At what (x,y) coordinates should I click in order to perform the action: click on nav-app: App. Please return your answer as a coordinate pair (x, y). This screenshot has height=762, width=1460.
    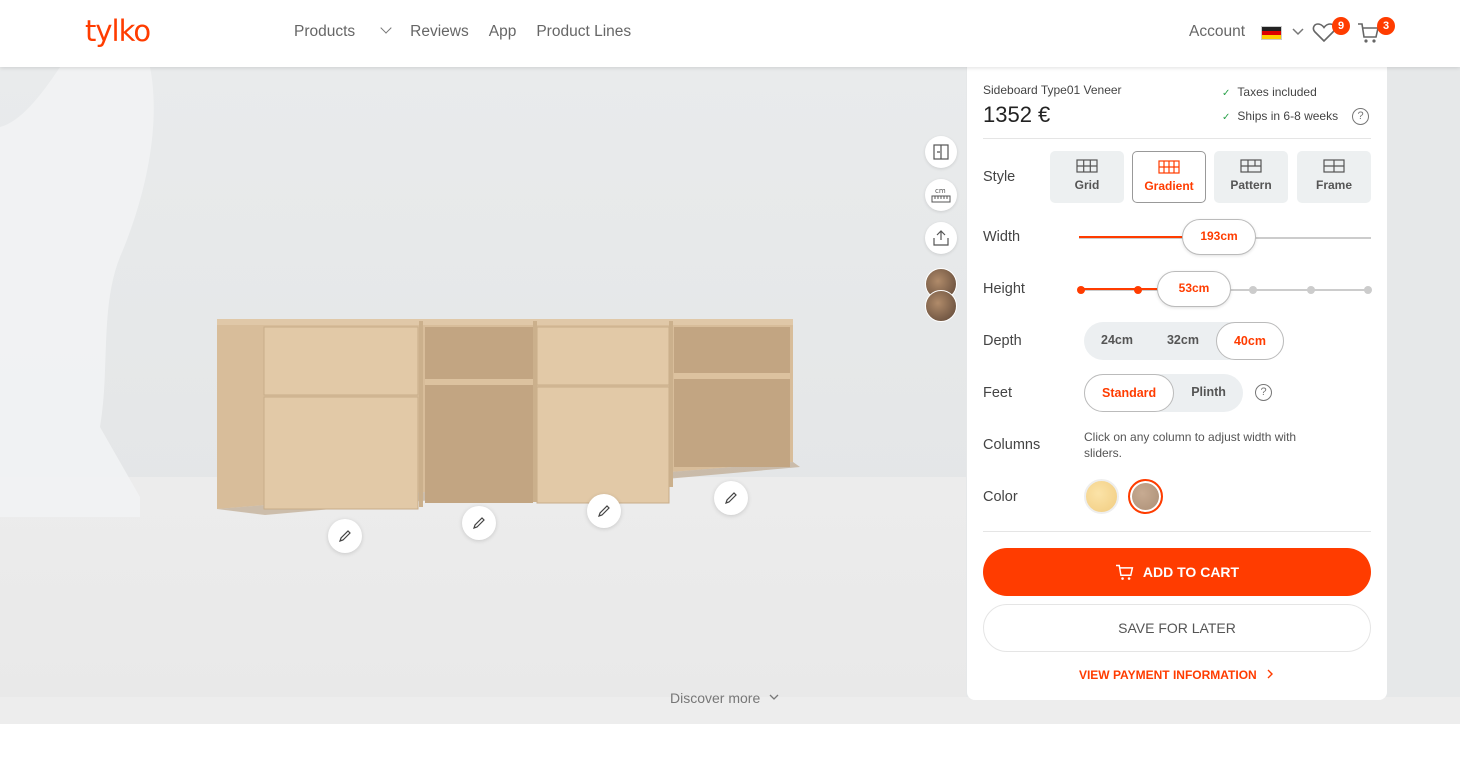
    Looking at the image, I should click on (503, 32).